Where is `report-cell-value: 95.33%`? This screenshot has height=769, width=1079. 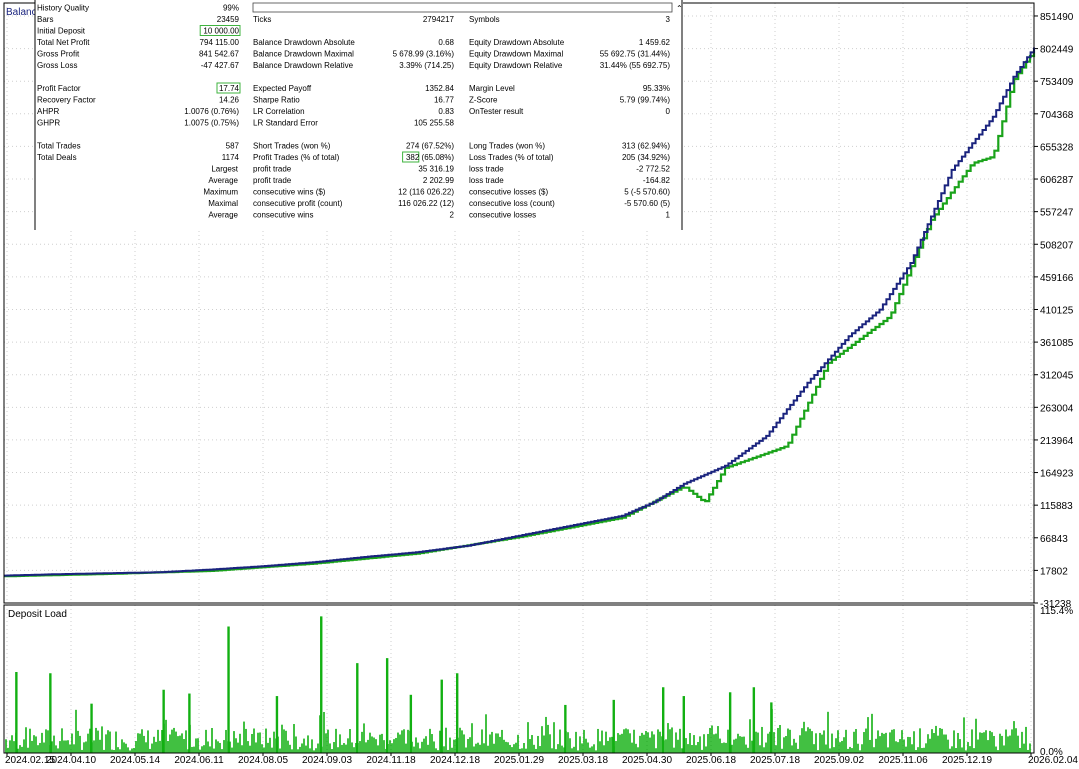 report-cell-value: 95.33% is located at coordinates (656, 88).